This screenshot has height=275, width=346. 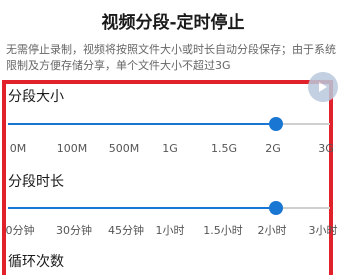 I want to click on floating-button, so click(x=323, y=87).